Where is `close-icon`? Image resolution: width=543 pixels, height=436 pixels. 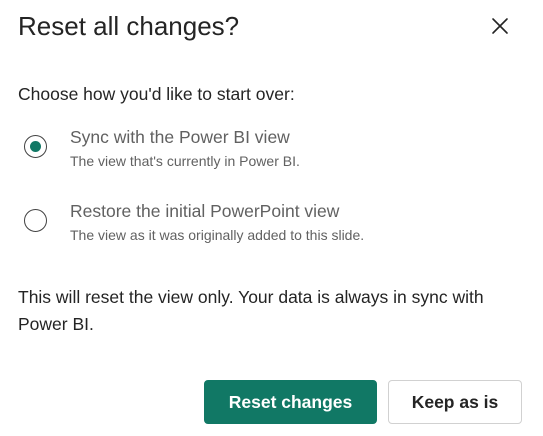 close-icon is located at coordinates (500, 28).